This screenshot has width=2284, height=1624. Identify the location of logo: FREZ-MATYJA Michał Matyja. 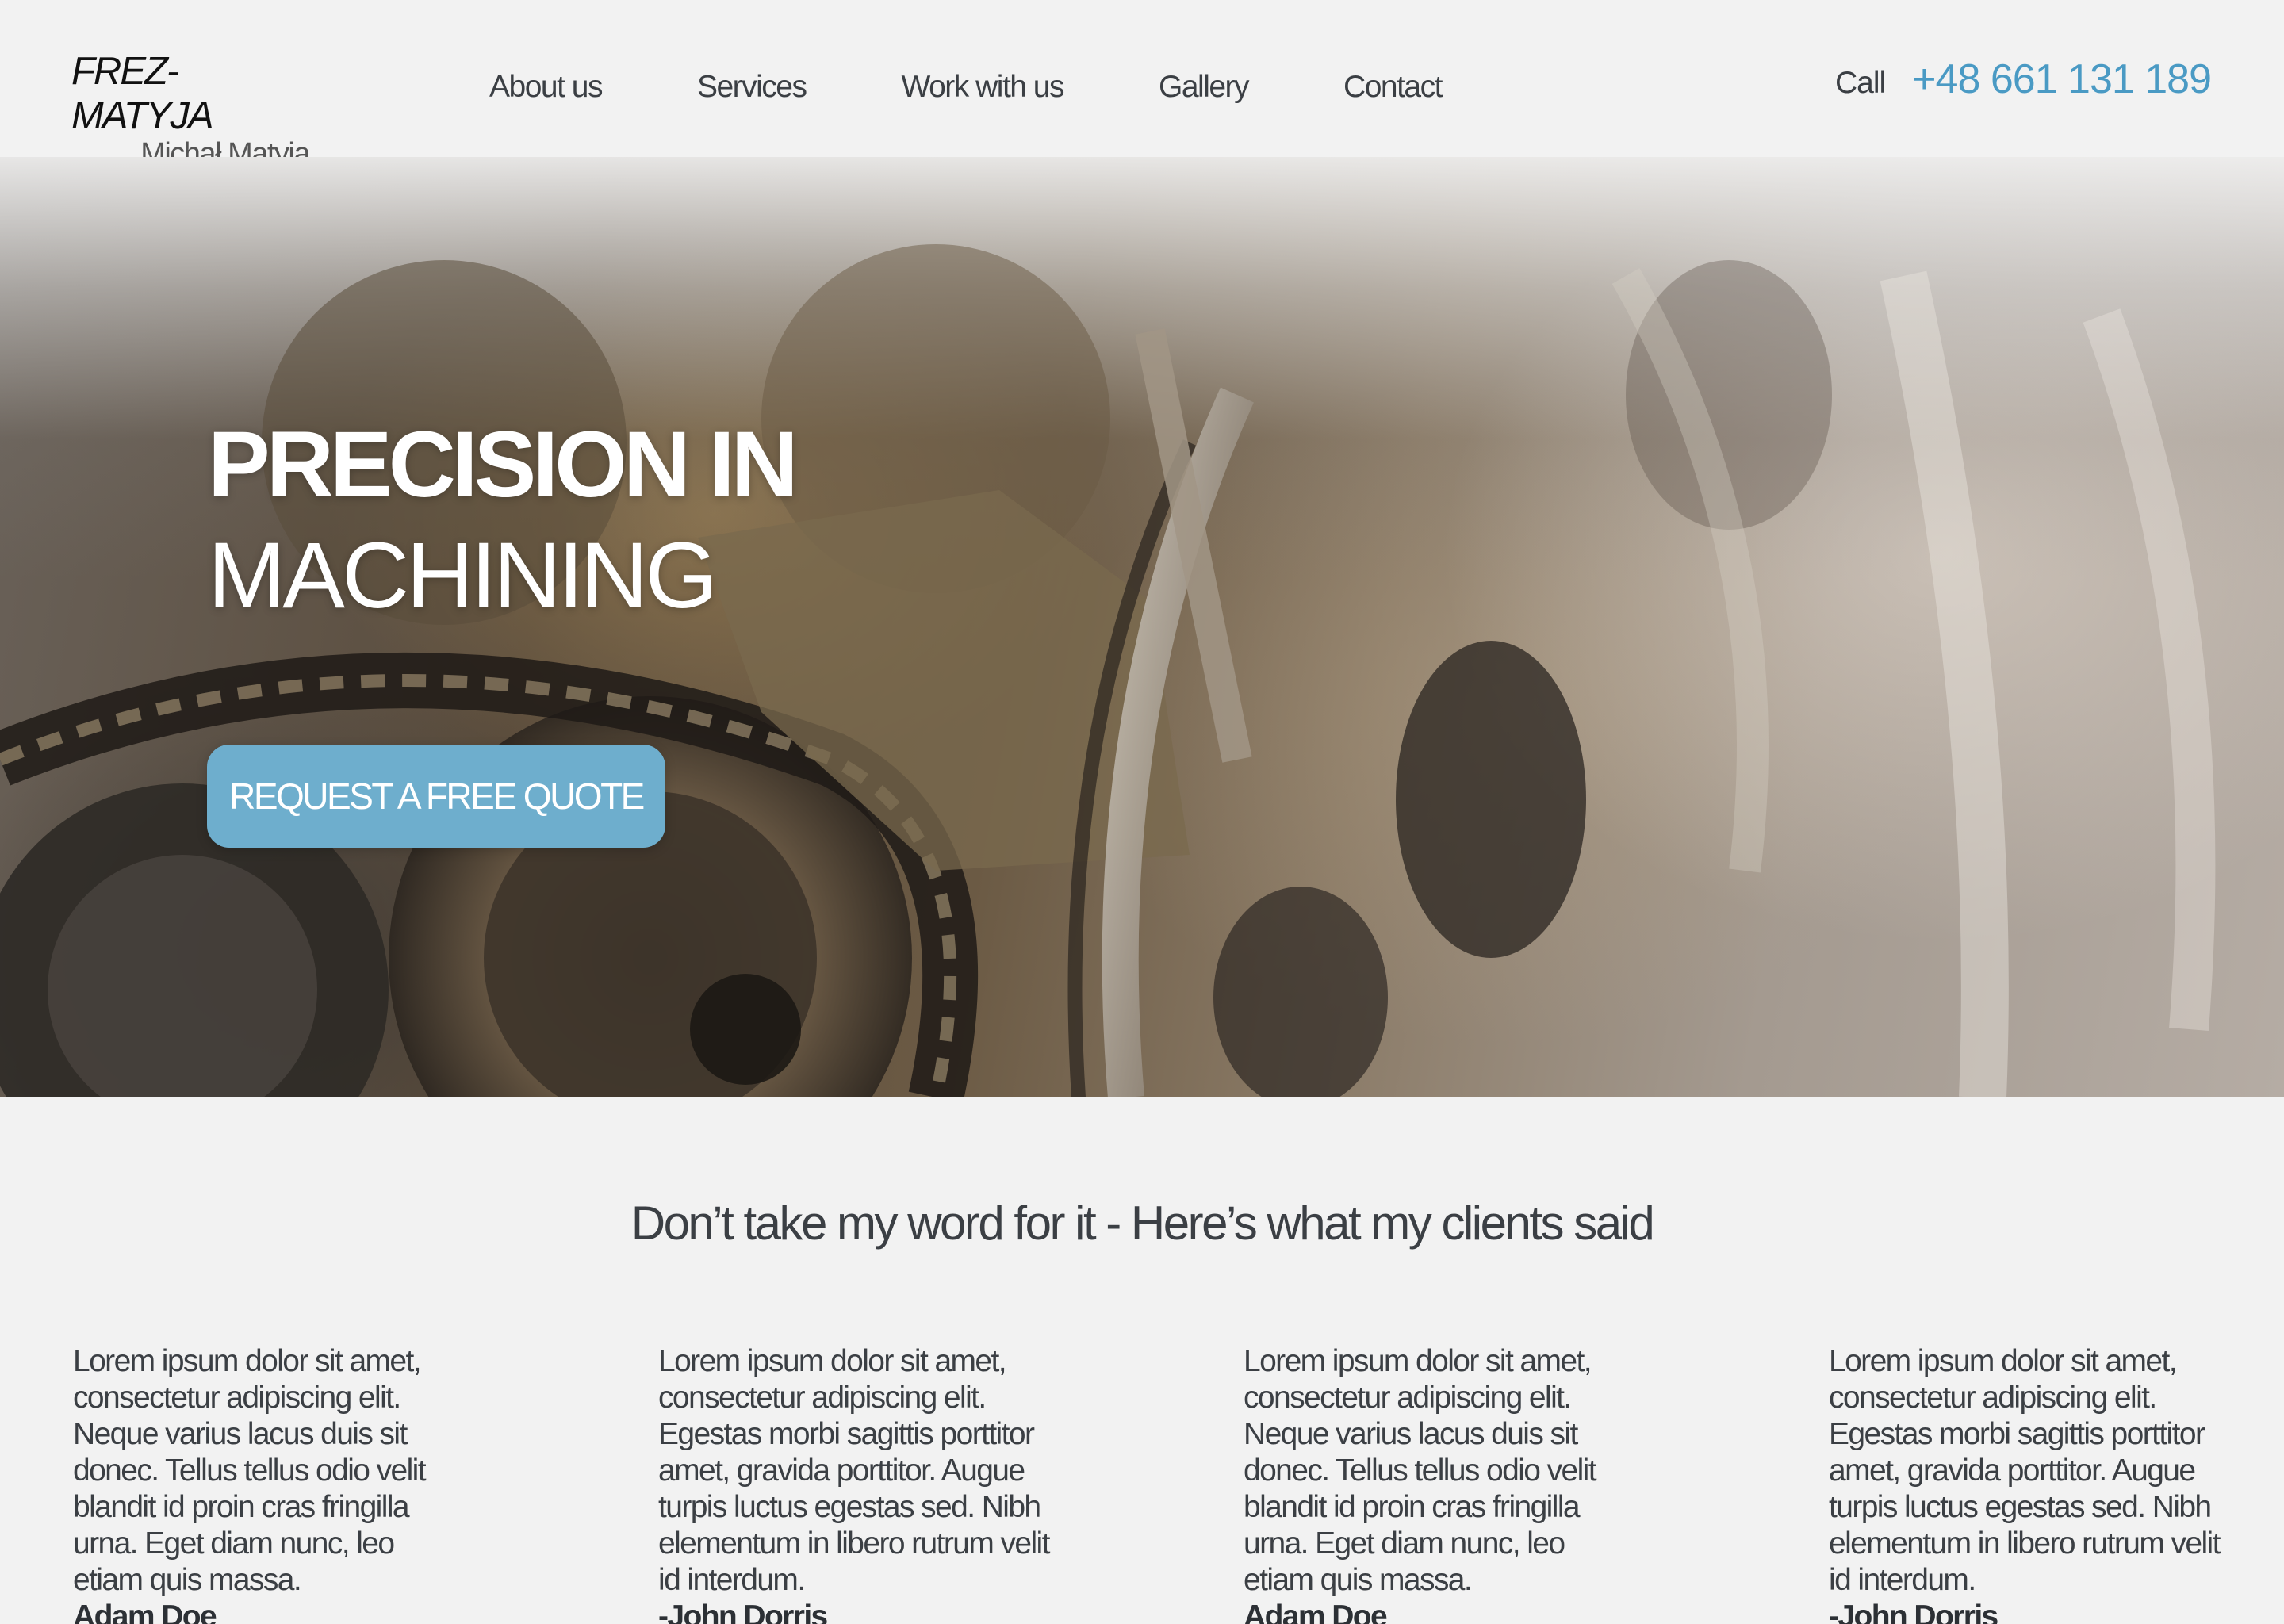
(191, 110).